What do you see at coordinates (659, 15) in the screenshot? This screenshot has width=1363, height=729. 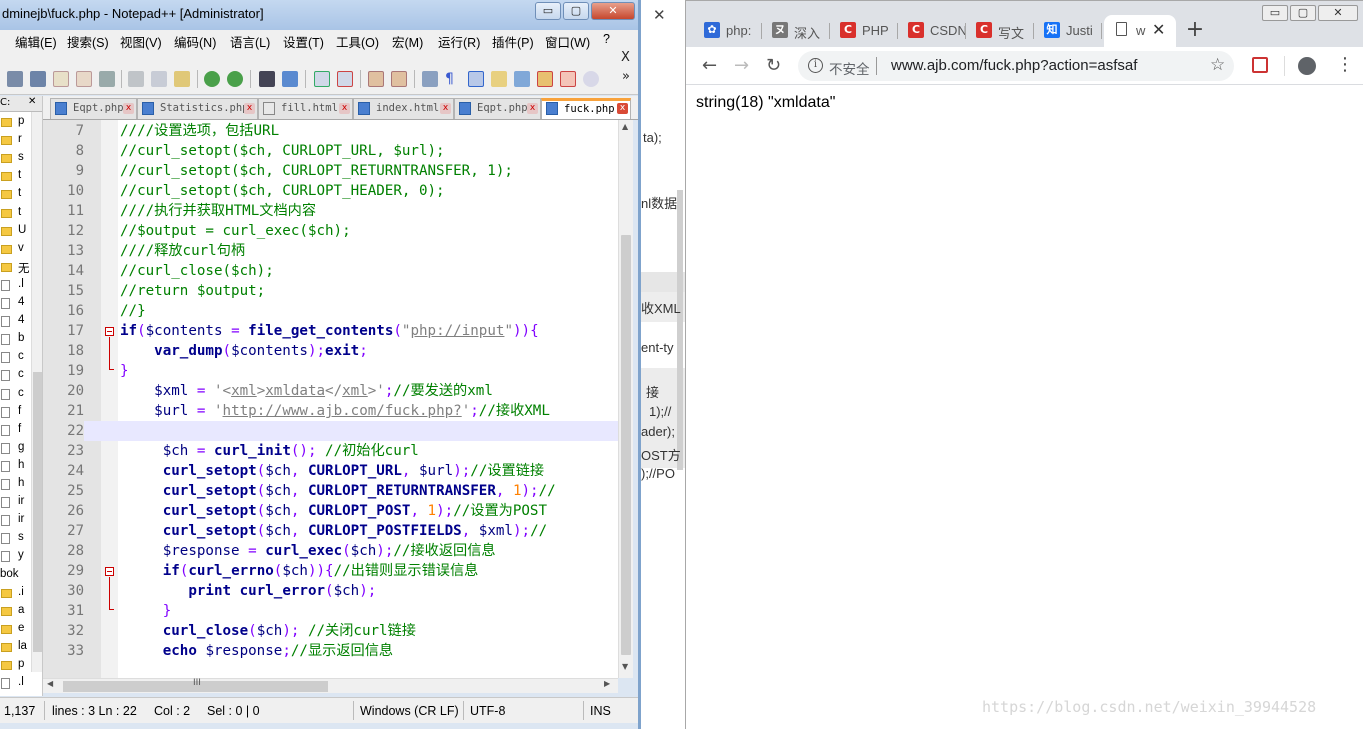 I see `background-window-close-icon: ✕` at bounding box center [659, 15].